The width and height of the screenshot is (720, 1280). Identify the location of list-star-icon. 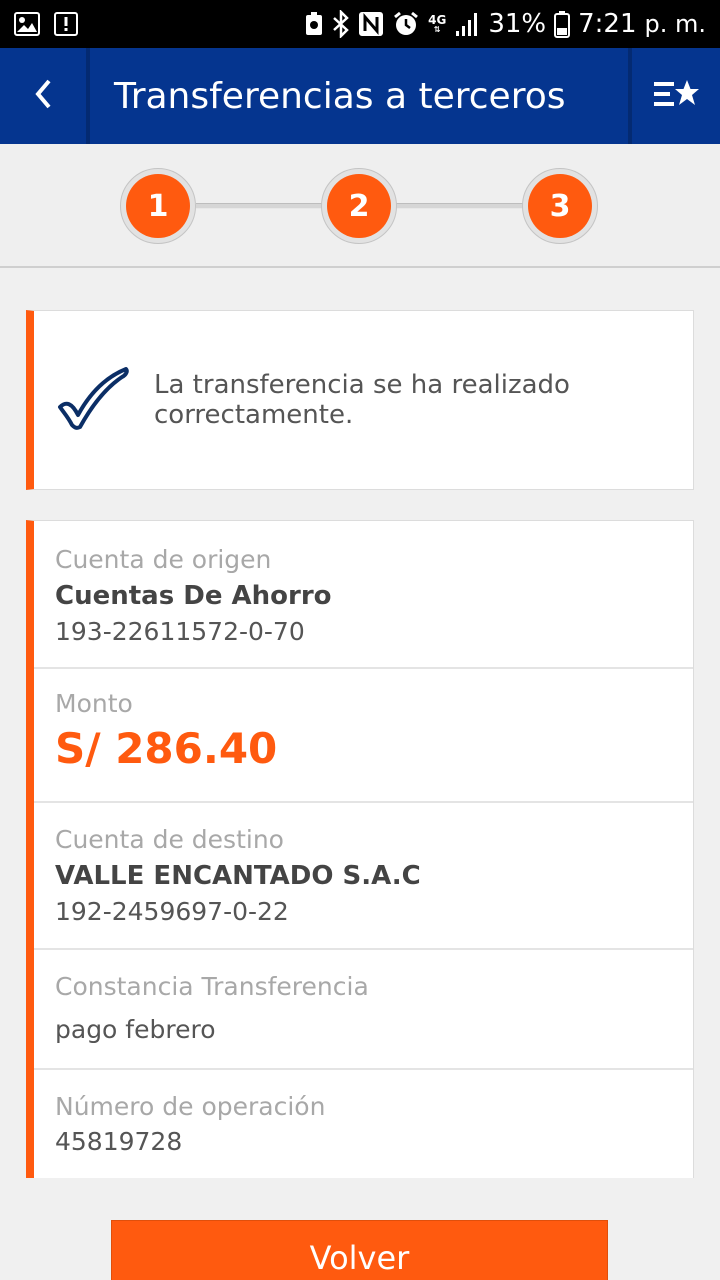
(676, 96).